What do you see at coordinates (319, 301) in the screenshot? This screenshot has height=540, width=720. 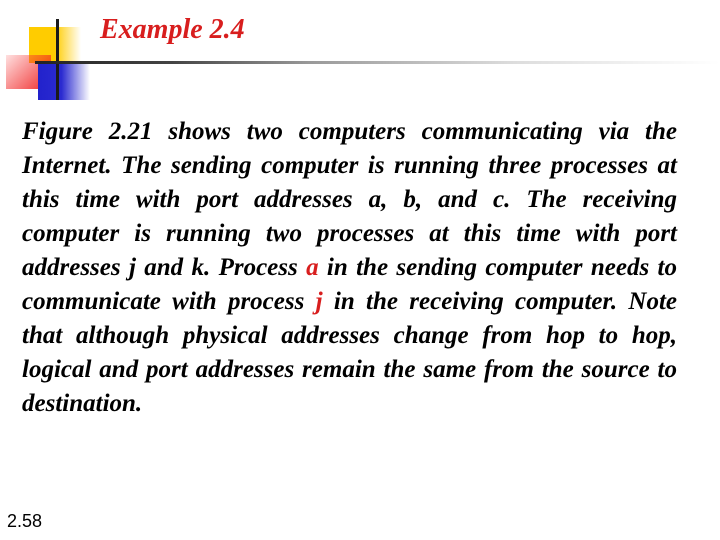 I see `highlight-process-j: j` at bounding box center [319, 301].